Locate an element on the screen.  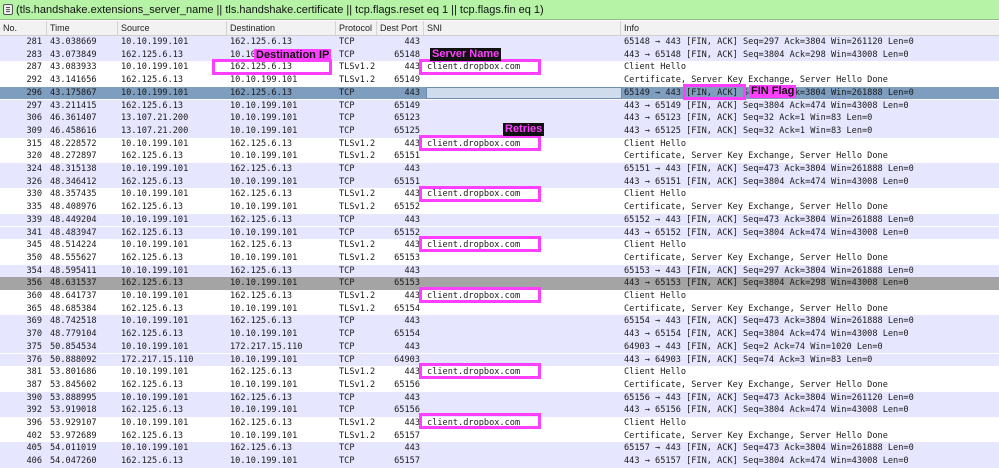
packet-dest-port: 65154 is located at coordinates (407, 334).